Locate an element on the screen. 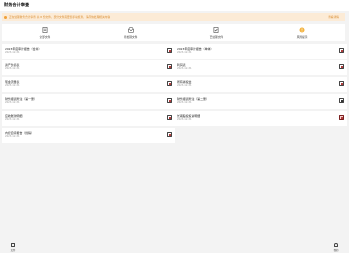 This screenshot has height=253, width=349. document-icon is located at coordinates (45, 30).